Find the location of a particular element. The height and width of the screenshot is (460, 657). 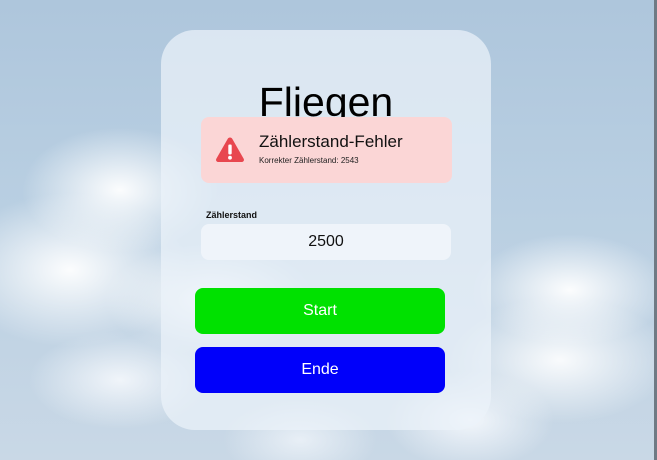

alert-message: Korrekter Zählerstand: 2543 is located at coordinates (309, 160).